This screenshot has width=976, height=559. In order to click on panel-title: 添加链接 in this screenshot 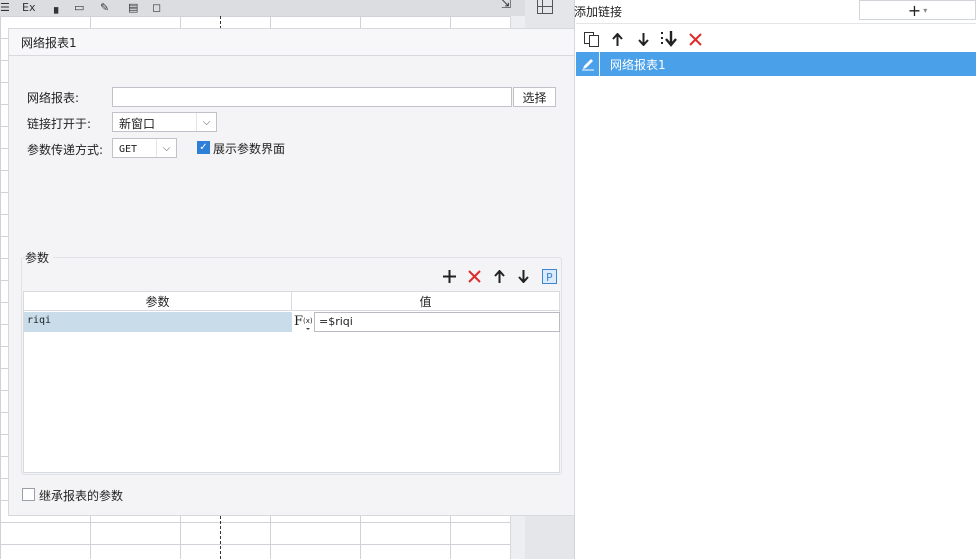, I will do `click(598, 12)`.